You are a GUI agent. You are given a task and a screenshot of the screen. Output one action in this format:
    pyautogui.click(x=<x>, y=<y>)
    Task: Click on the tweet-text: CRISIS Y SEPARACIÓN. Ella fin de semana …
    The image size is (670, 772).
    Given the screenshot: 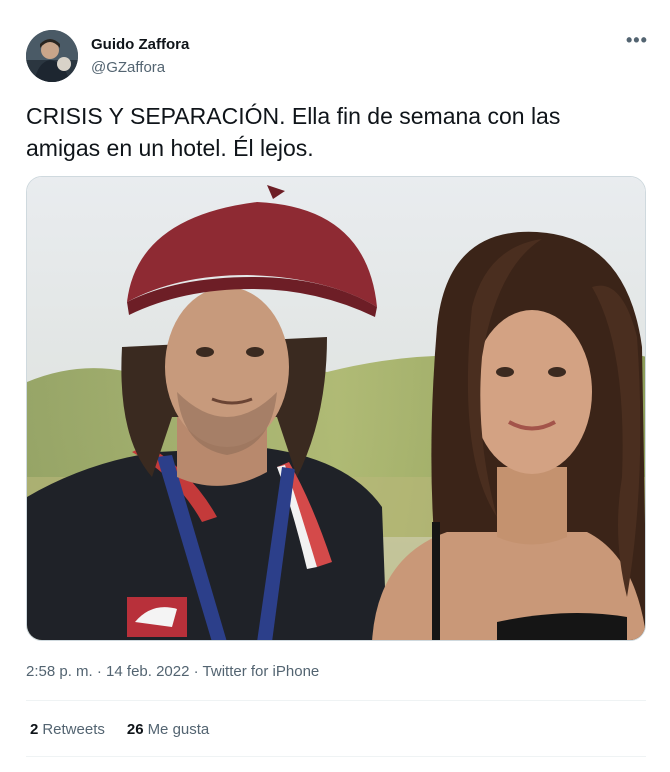 What is the action you would take?
    pyautogui.click(x=293, y=132)
    